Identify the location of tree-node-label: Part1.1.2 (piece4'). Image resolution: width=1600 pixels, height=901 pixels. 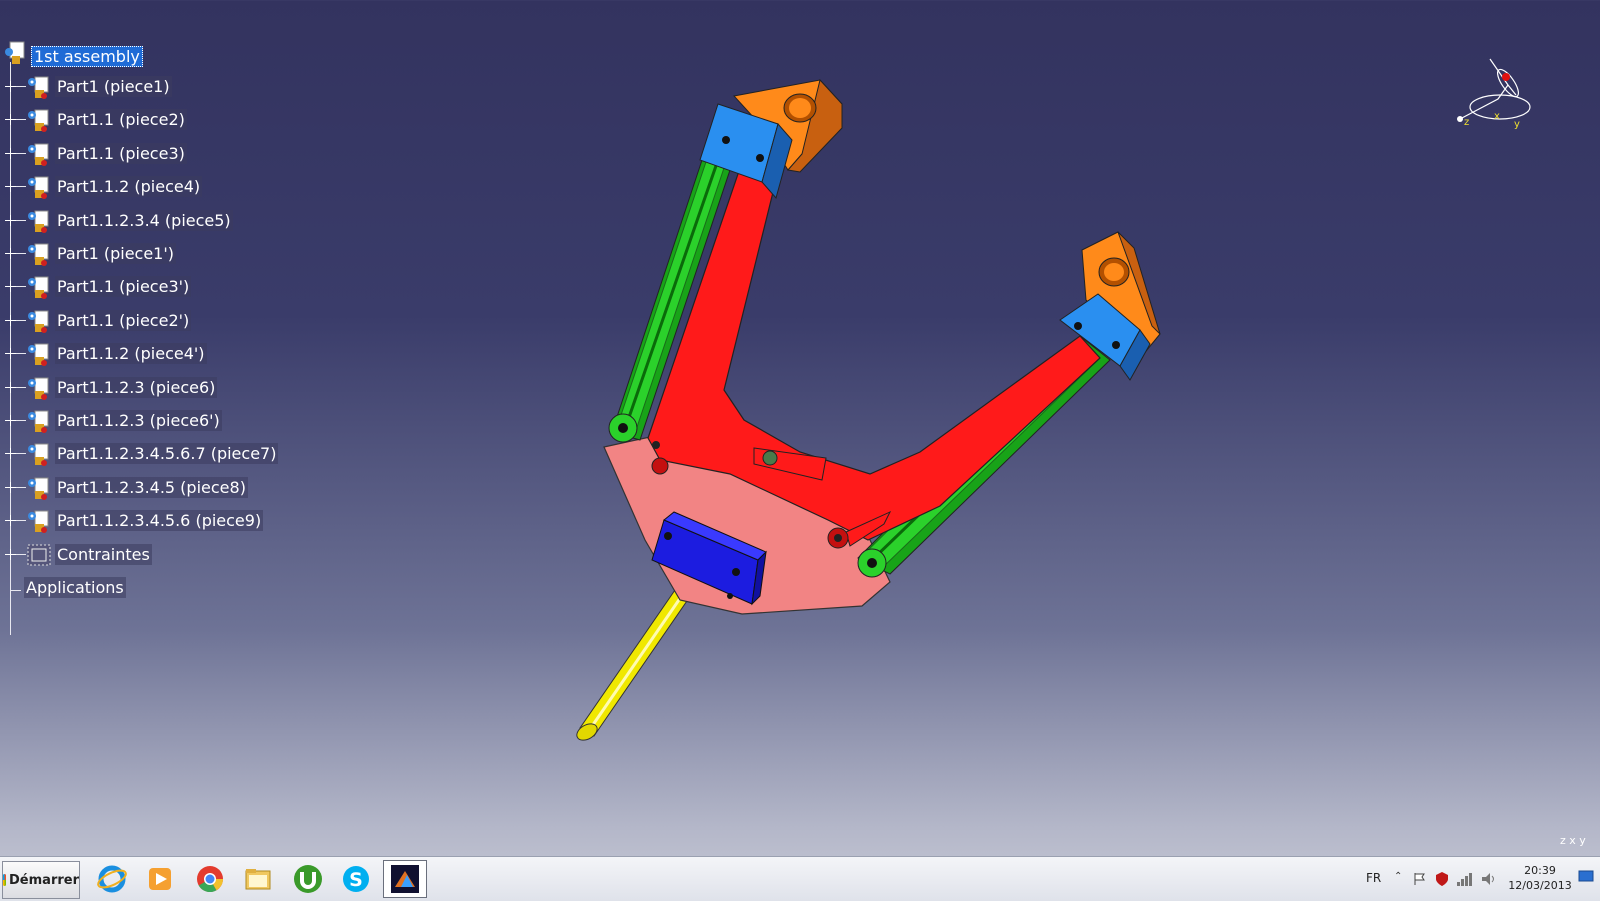
(131, 354).